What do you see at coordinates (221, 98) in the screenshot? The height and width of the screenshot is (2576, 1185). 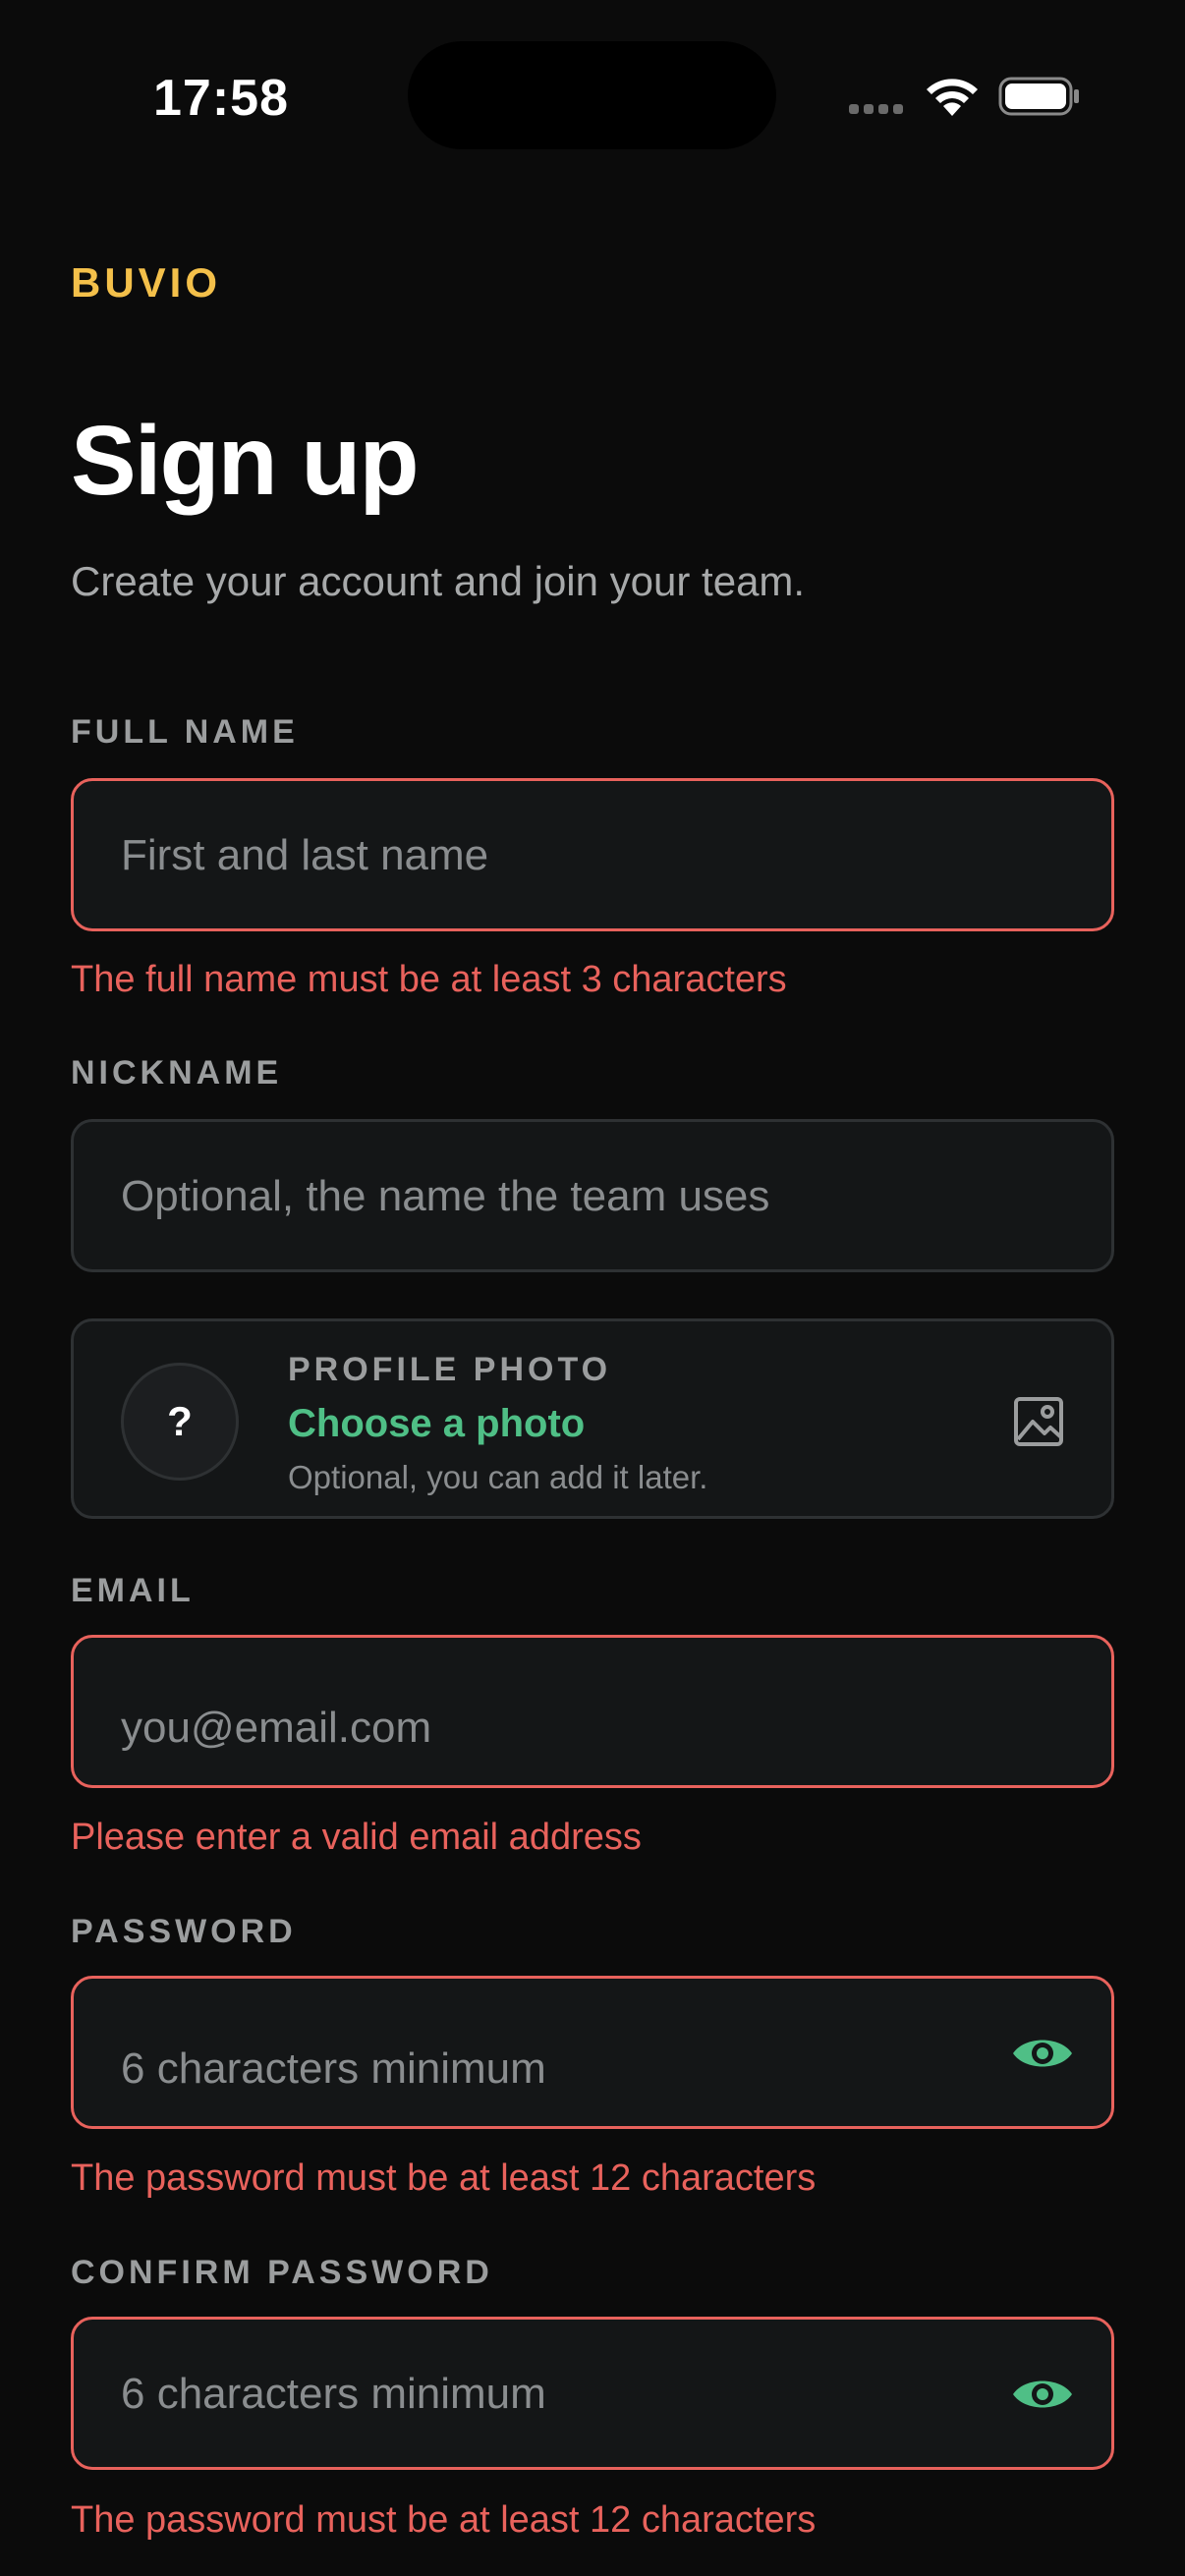 I see `status-time: 17:58` at bounding box center [221, 98].